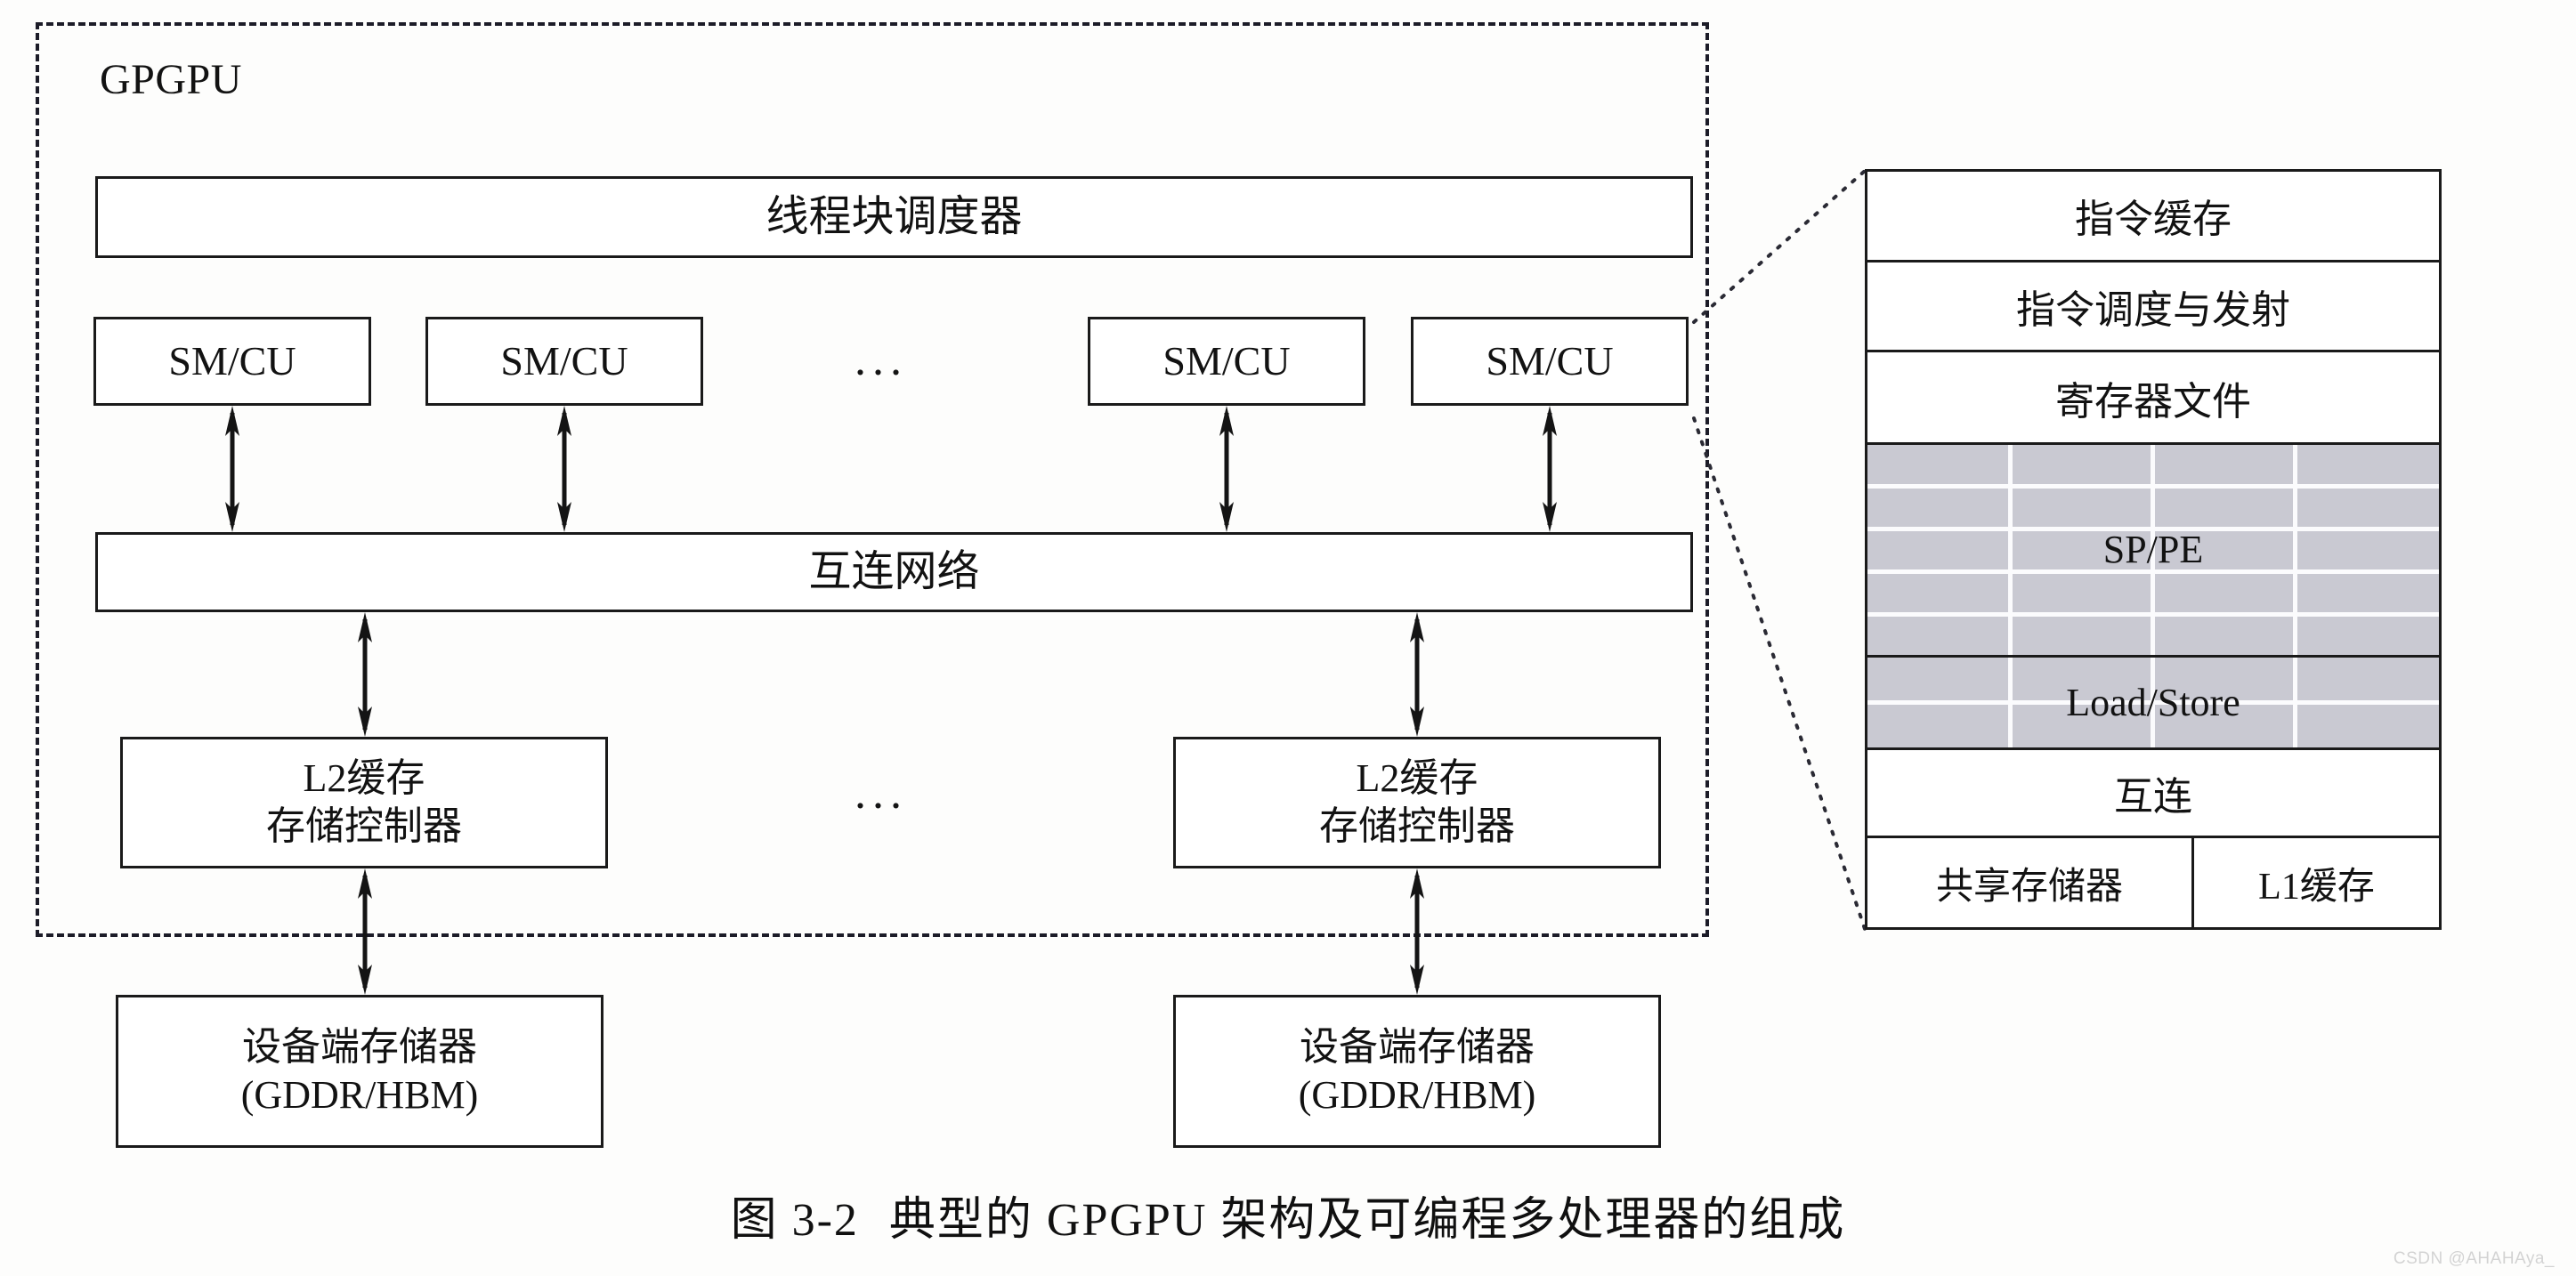  What do you see at coordinates (2029, 887) in the screenshot?
I see `shared-memory-label: 共享存储器` at bounding box center [2029, 887].